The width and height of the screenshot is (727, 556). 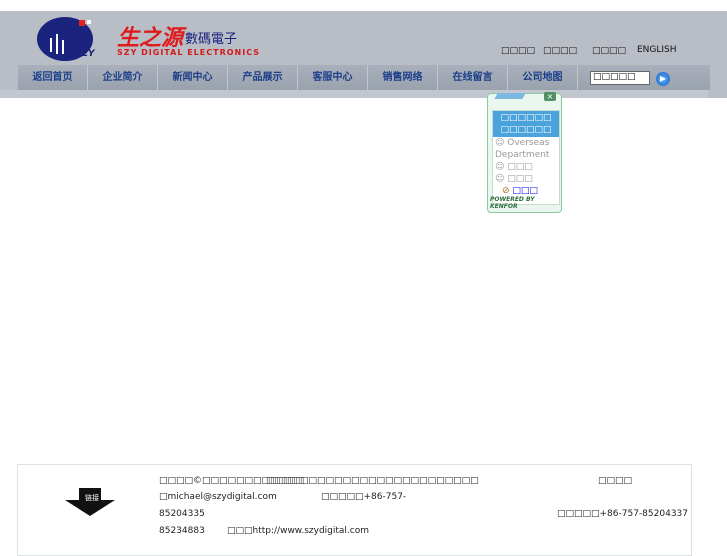 I want to click on search-input: □□□□□, so click(x=620, y=78).